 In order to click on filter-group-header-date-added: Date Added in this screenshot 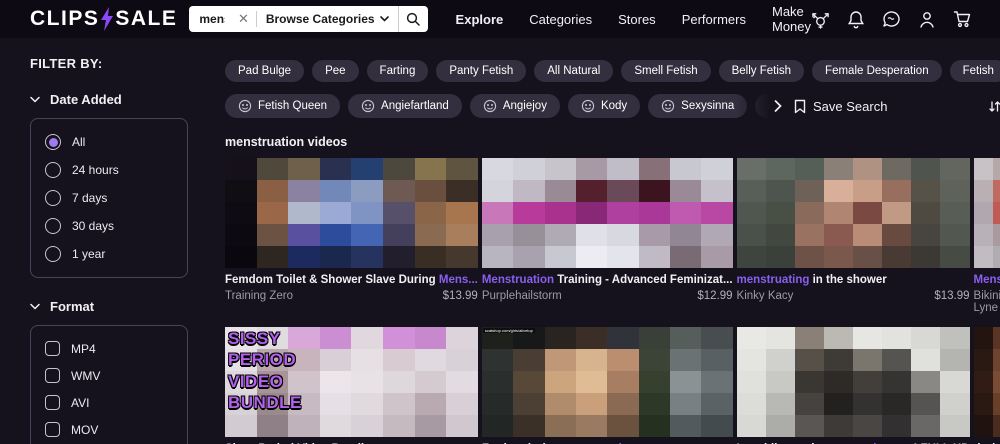, I will do `click(120, 99)`.